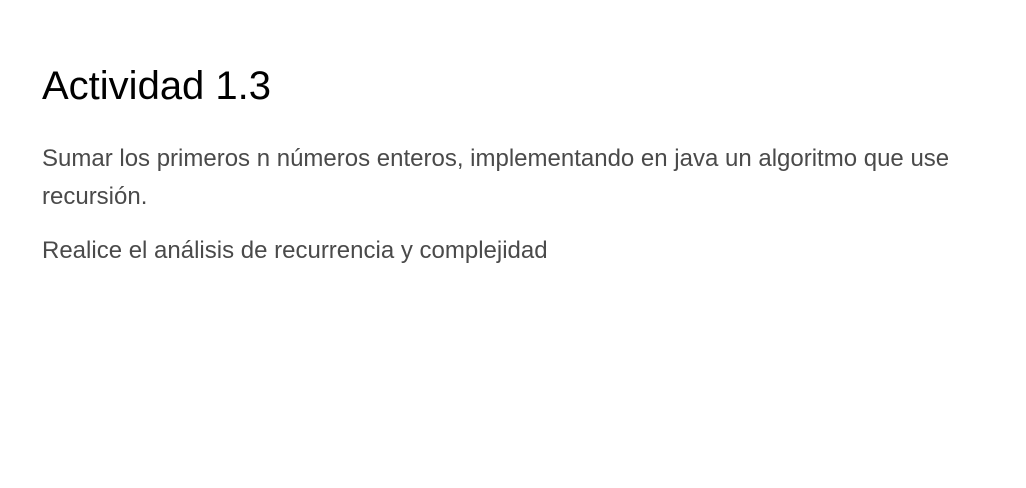 This screenshot has width=1026, height=488. I want to click on activity-title: Actividad 1.3, so click(157, 86).